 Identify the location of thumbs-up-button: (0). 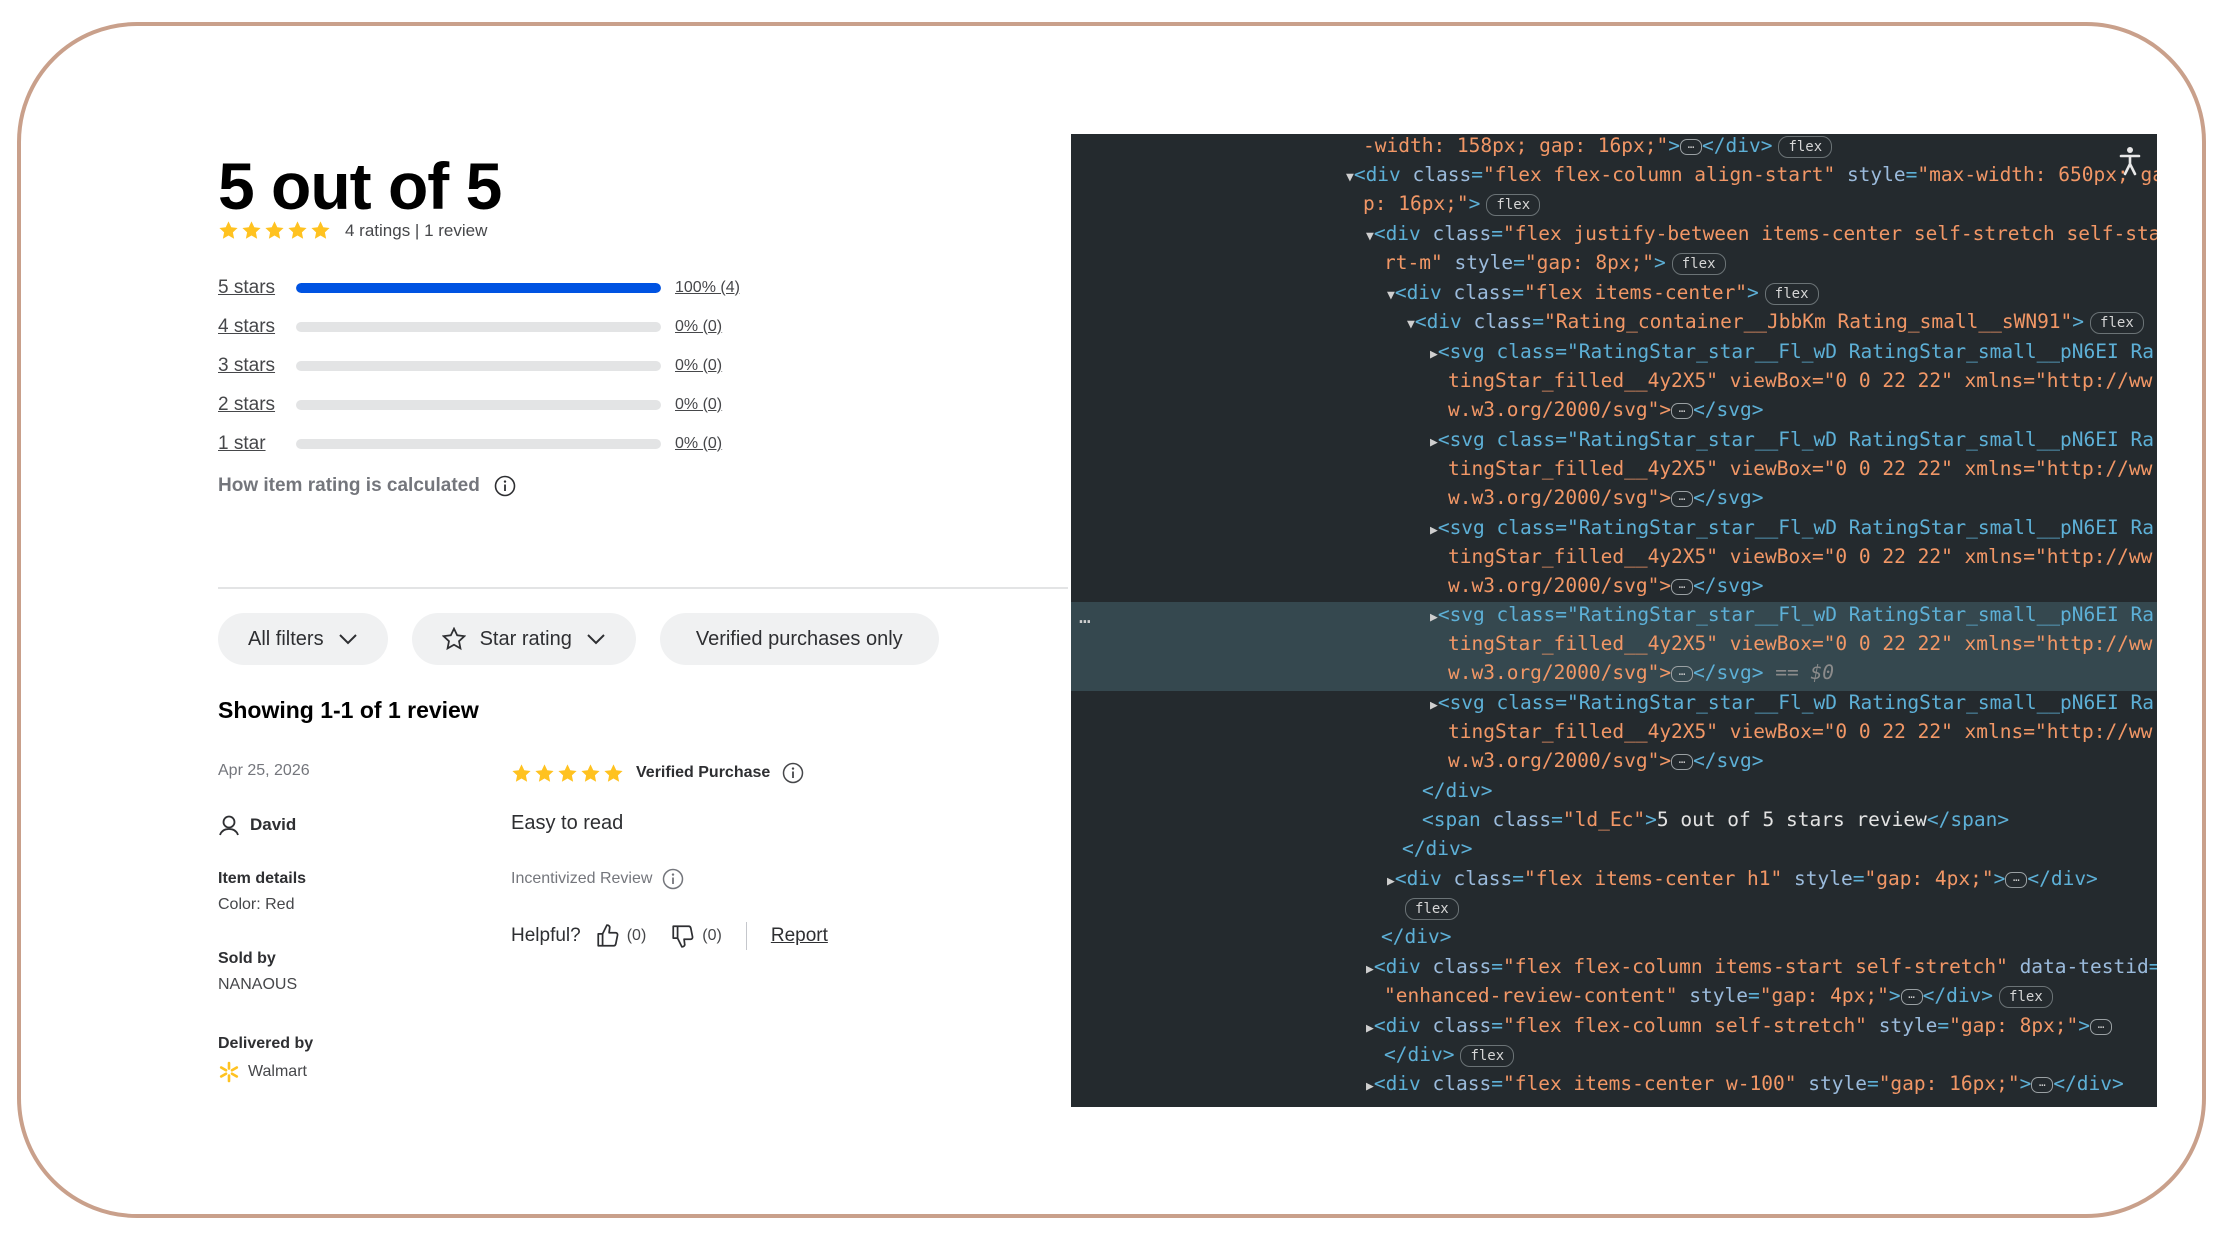
(620, 936).